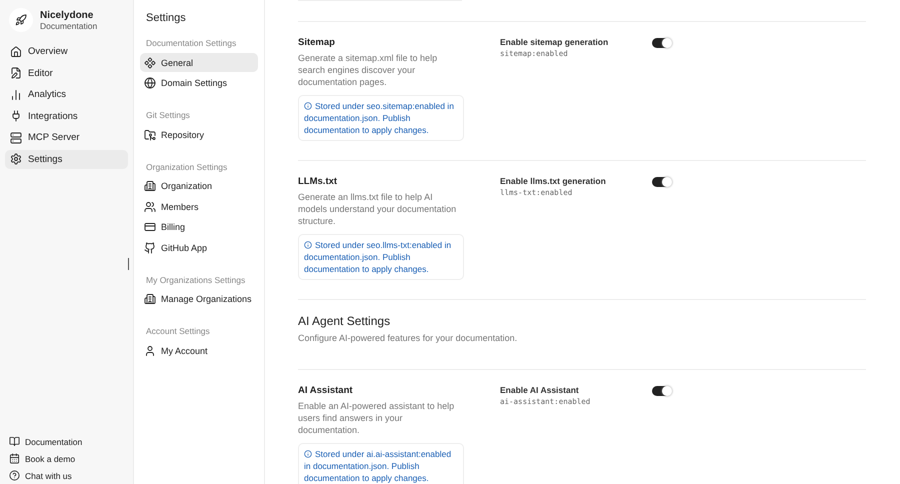  What do you see at coordinates (16, 94) in the screenshot?
I see `bar-chart-icon` at bounding box center [16, 94].